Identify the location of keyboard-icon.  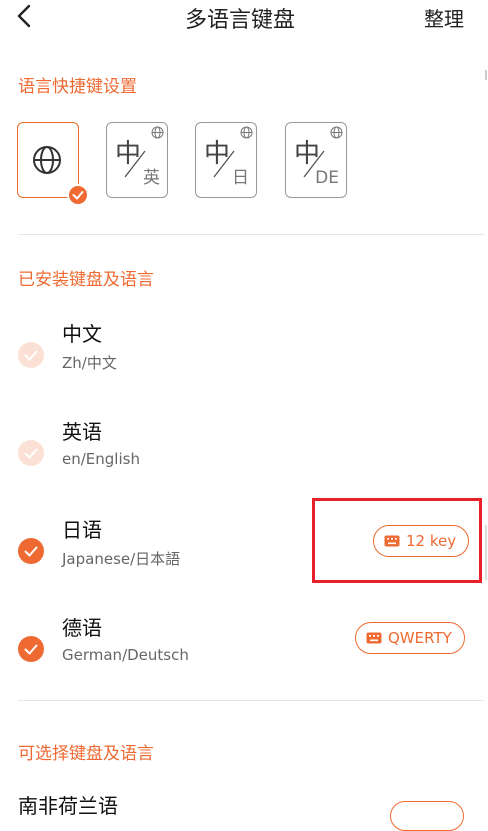
(374, 638).